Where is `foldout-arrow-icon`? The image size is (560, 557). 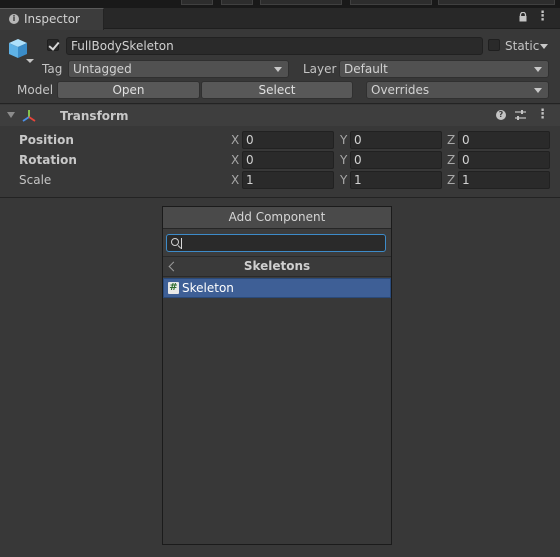
foldout-arrow-icon is located at coordinates (11, 115).